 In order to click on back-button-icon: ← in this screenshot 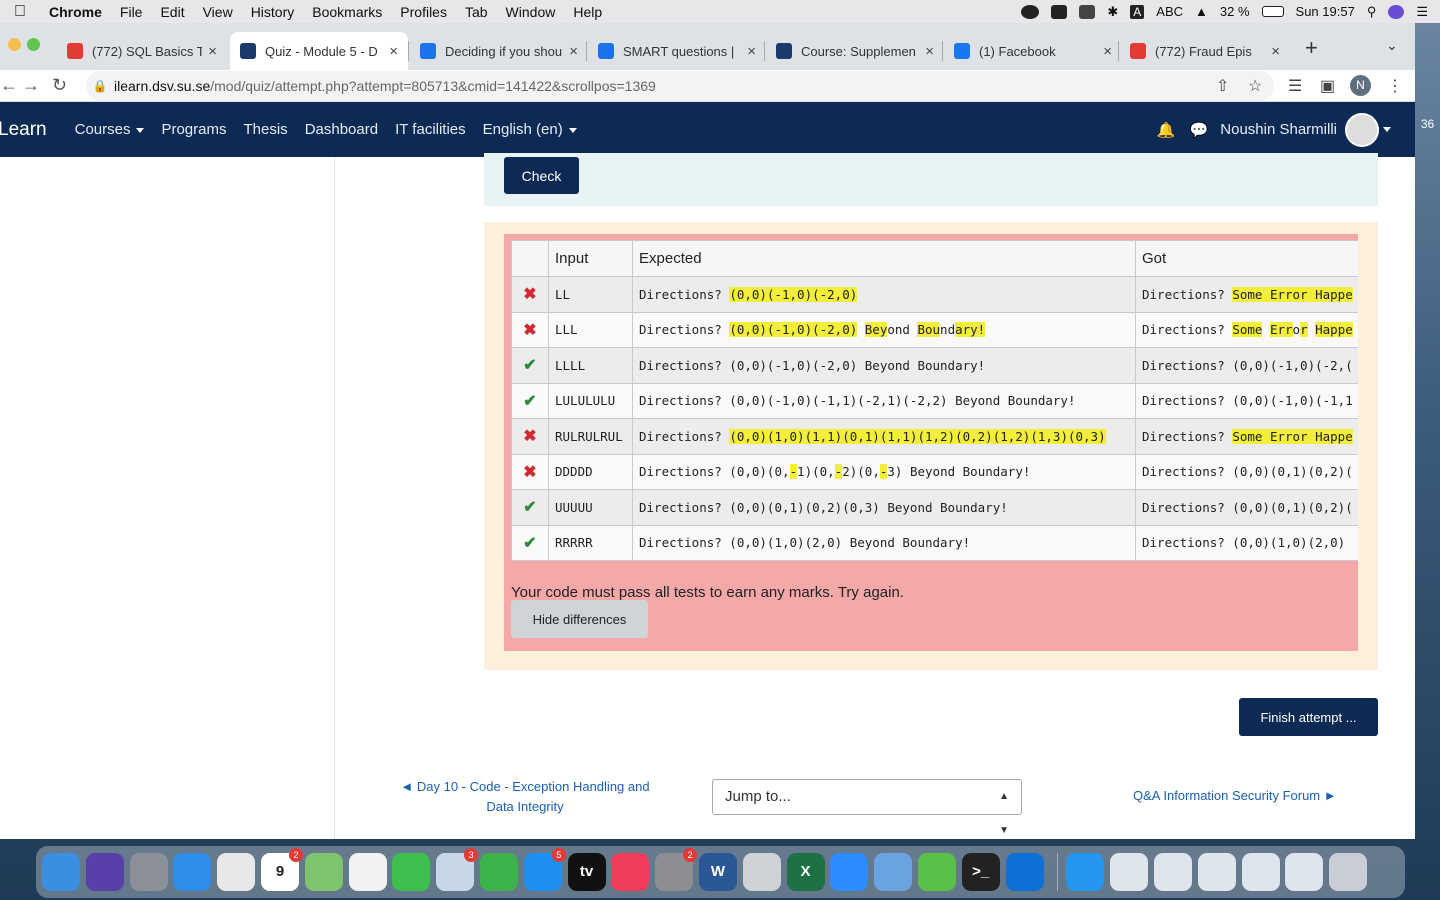, I will do `click(9, 85)`.